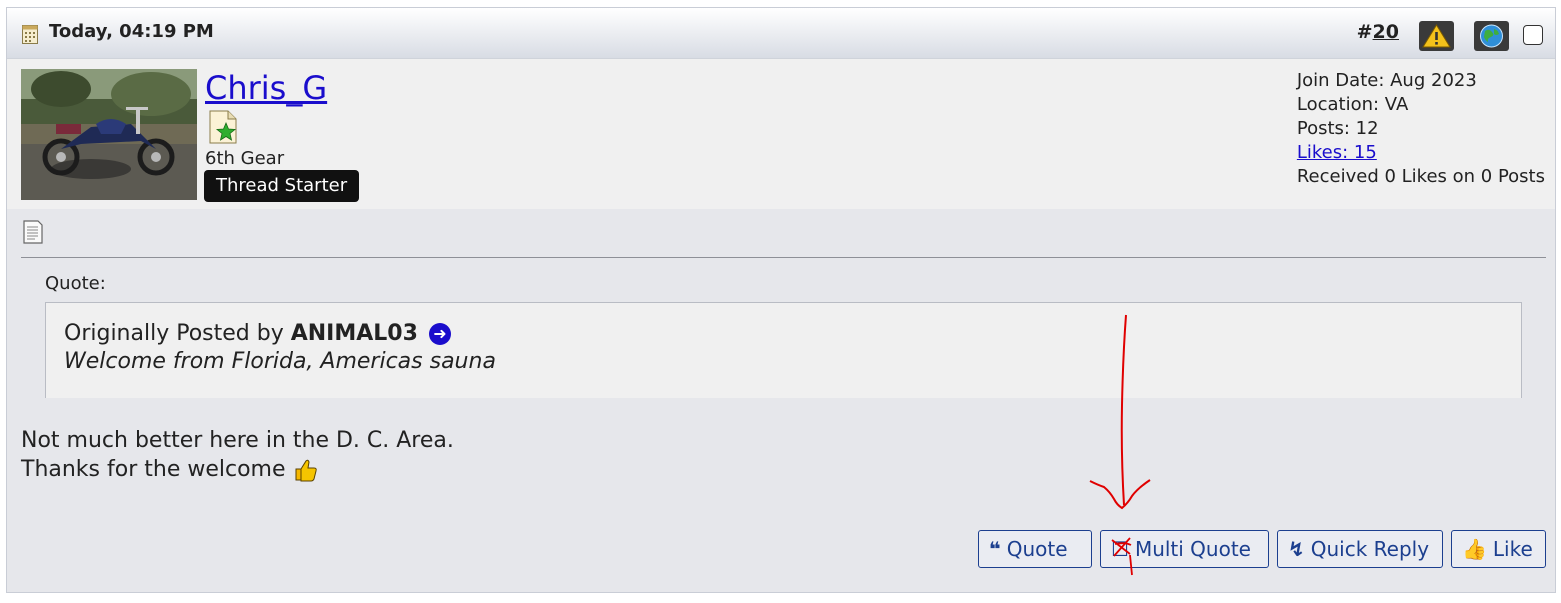 The image size is (1561, 603). Describe the element at coordinates (1533, 35) in the screenshot. I see `select-post-checkbox` at that location.